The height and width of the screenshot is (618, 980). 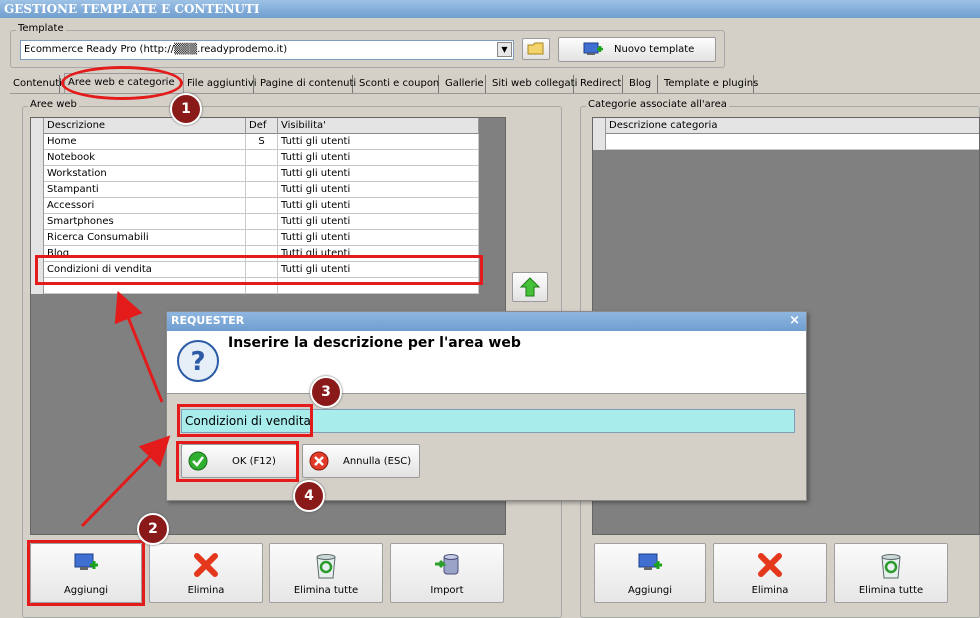 I want to click on cell-descrizione: Smartphones, so click(x=145, y=222).